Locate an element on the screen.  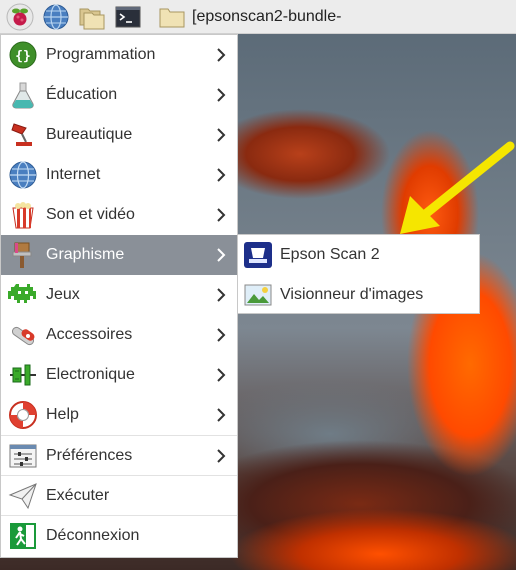
help-icon is located at coordinates (23, 415).